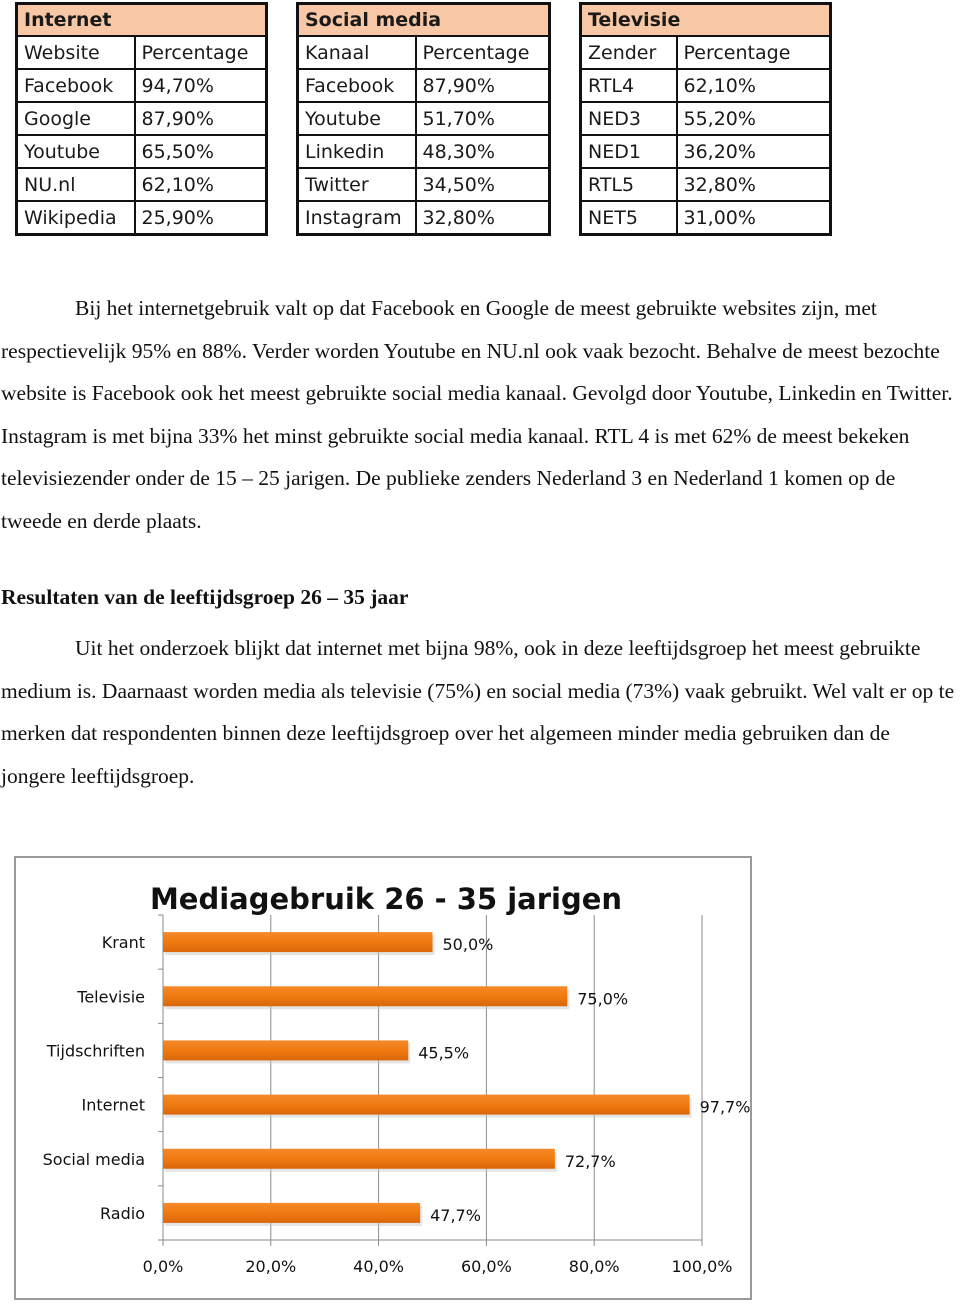 This screenshot has width=960, height=1304. I want to click on x-tick-label: 80,0%, so click(594, 1266).